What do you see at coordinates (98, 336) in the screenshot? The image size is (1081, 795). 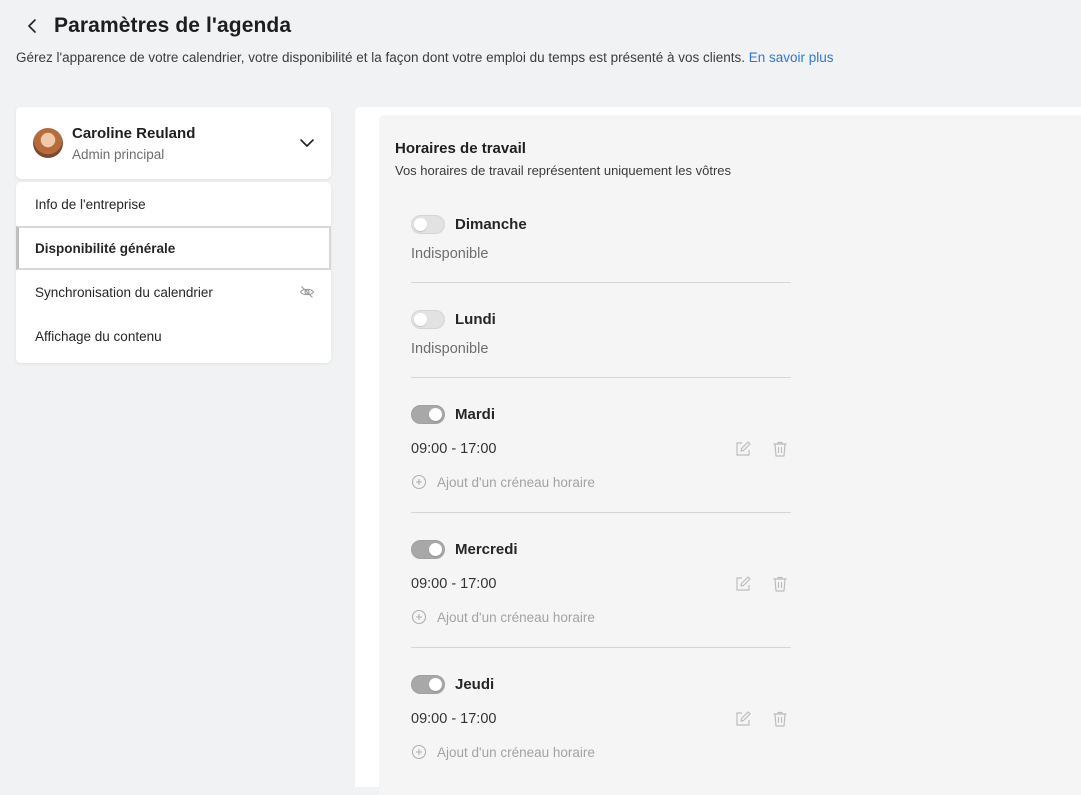 I see `menu-item-label: Affichage du contenu` at bounding box center [98, 336].